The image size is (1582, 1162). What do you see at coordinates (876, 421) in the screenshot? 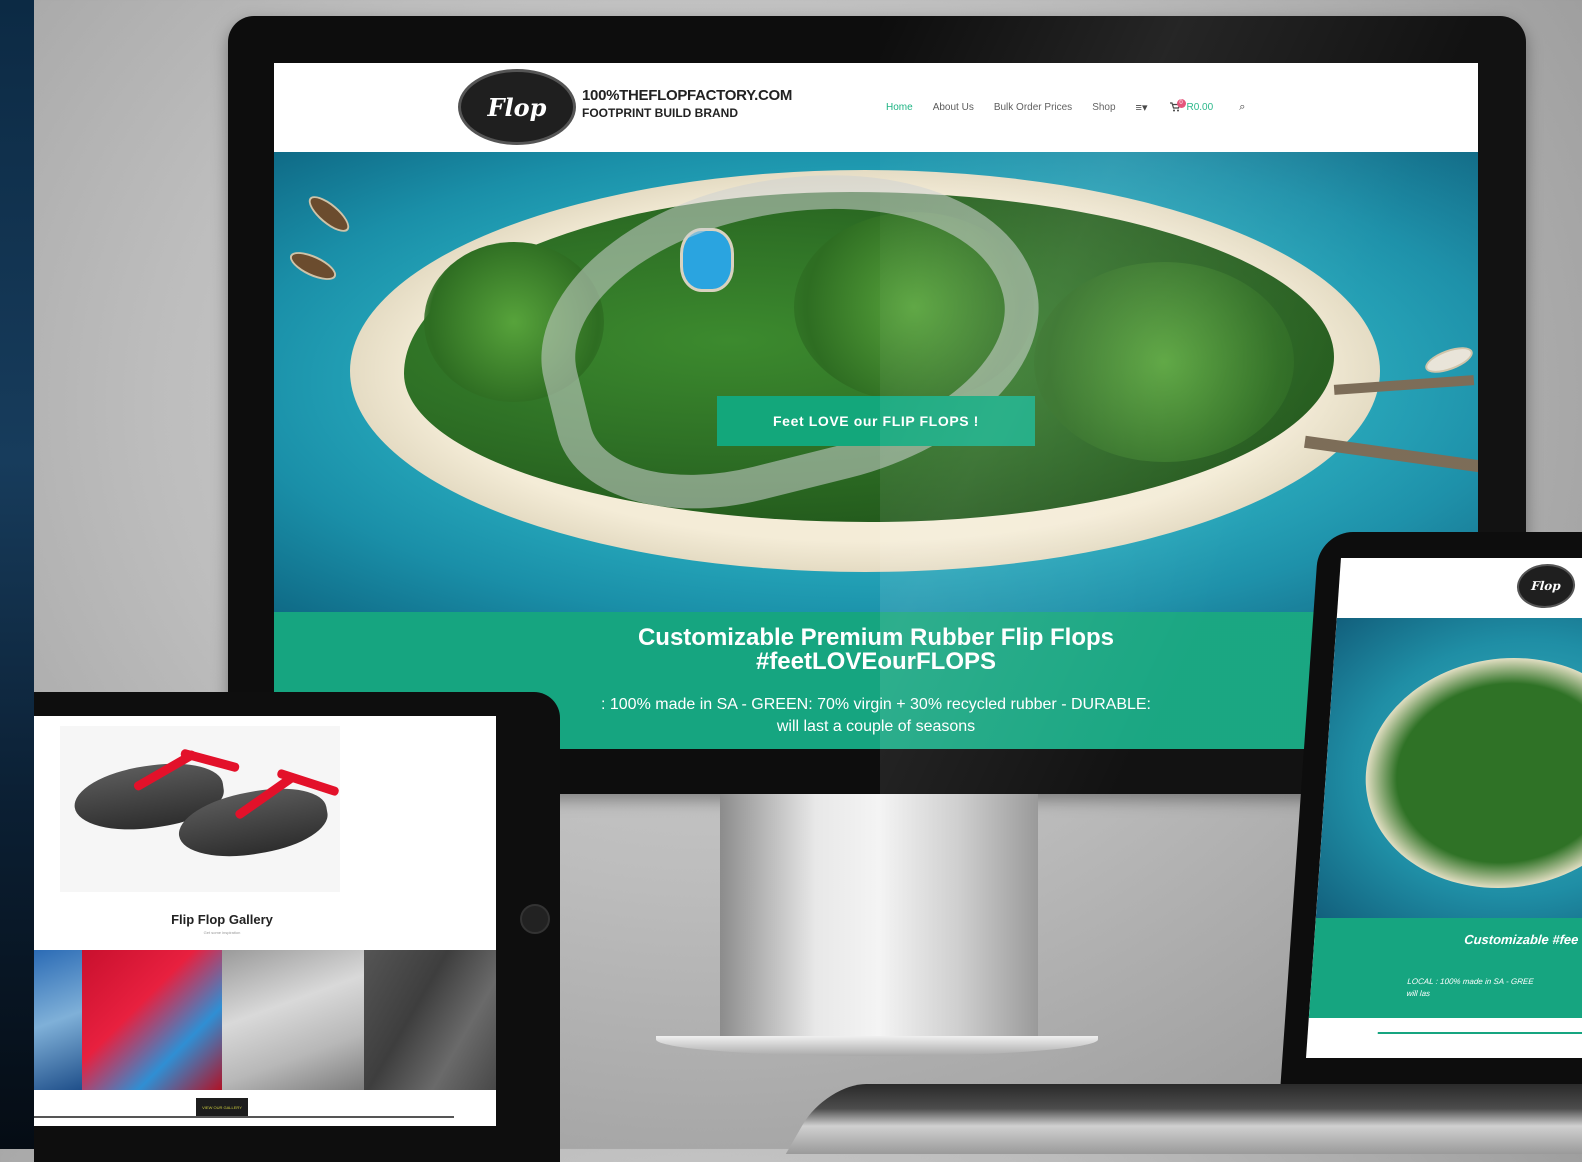
I see `hero-cta-button: Feet LOVE our FLIP FLOPS !` at bounding box center [876, 421].